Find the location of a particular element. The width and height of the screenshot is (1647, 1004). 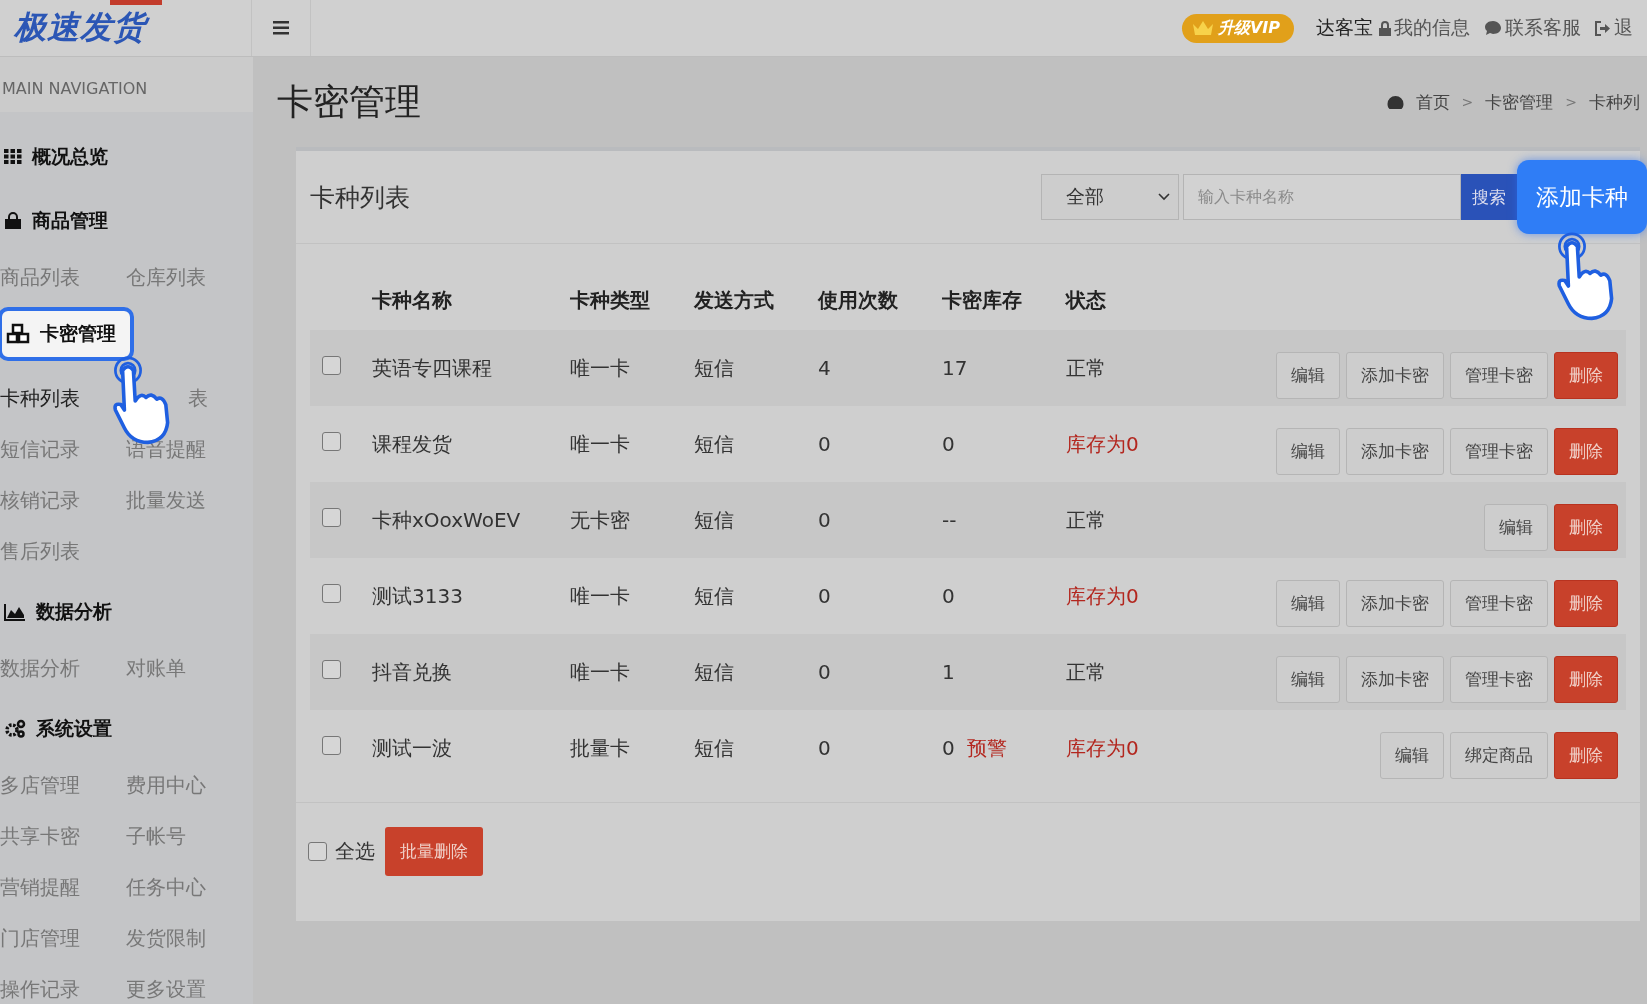

lock-icon is located at coordinates (1385, 28).